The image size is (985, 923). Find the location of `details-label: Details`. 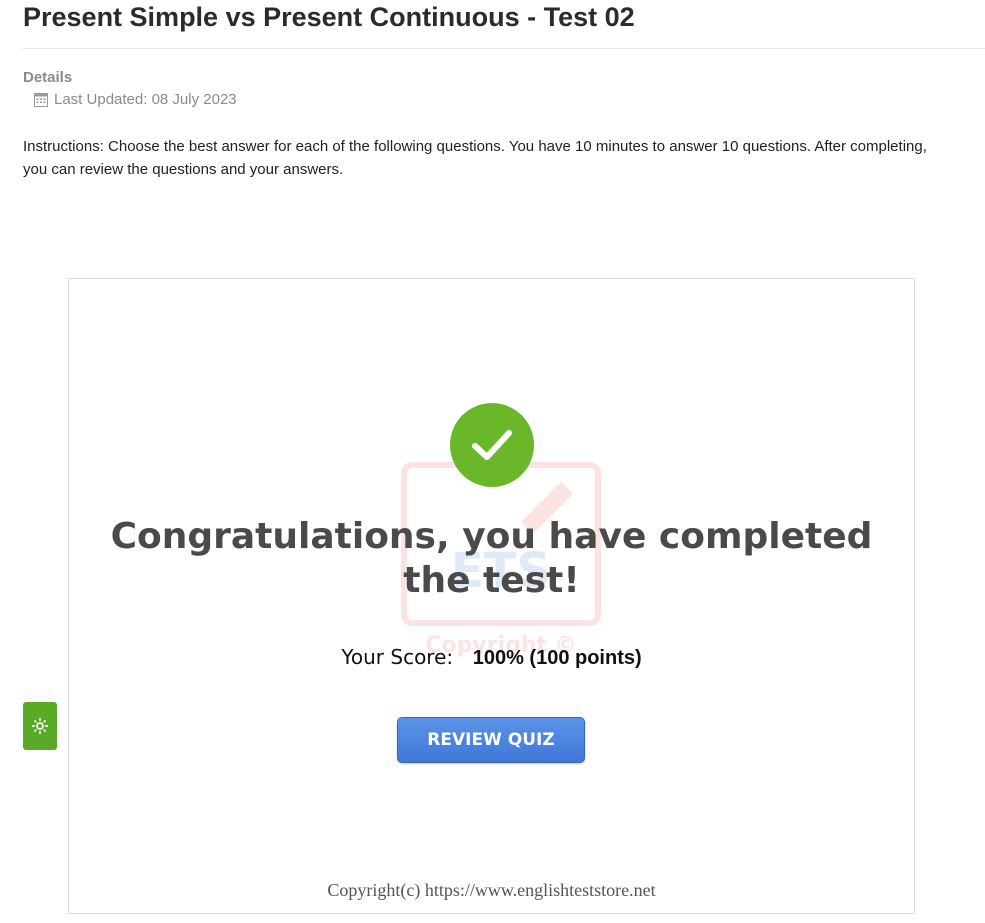

details-label: Details is located at coordinates (48, 77).